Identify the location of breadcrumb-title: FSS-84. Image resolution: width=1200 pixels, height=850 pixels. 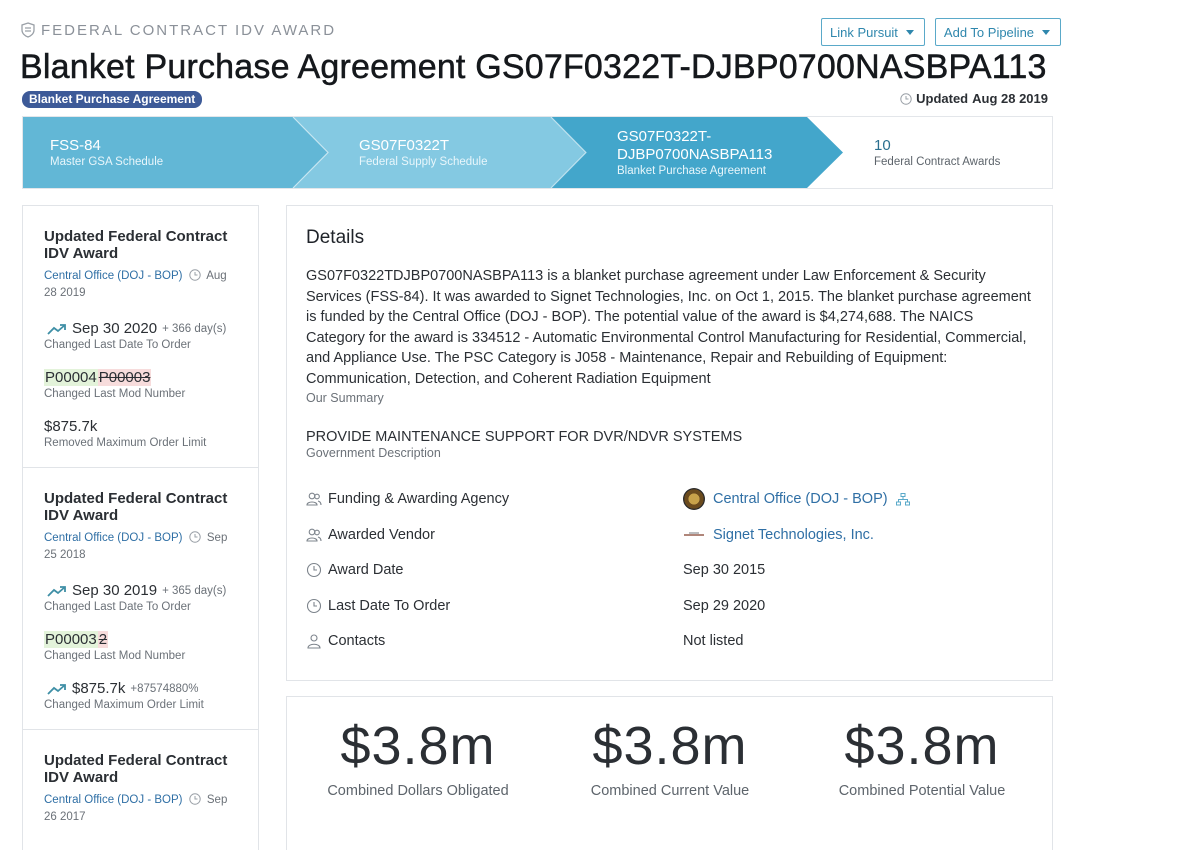
(75, 145).